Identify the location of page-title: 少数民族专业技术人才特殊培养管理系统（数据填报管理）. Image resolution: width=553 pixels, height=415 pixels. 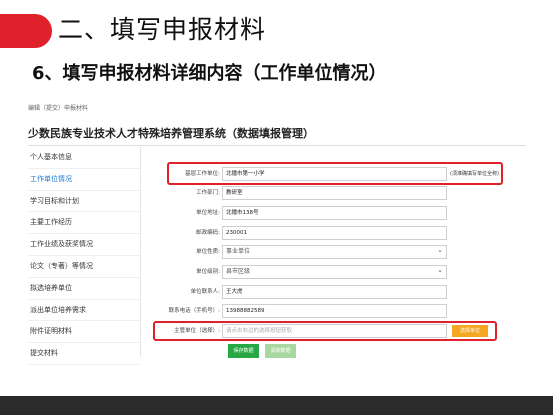
(171, 133).